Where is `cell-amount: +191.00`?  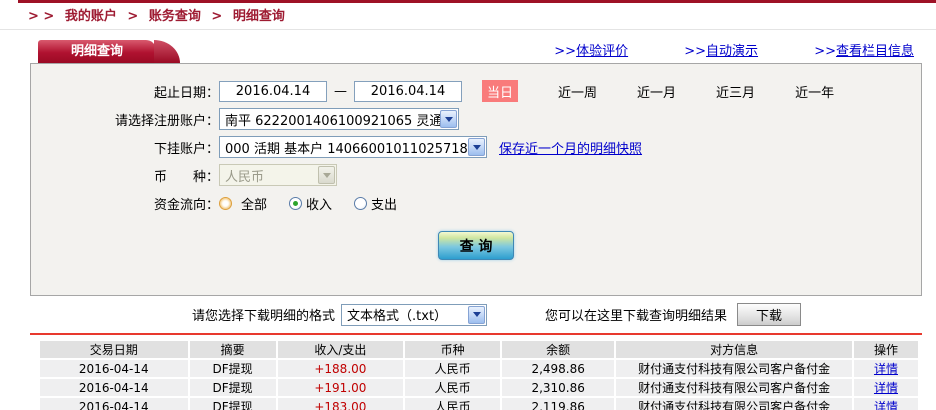
cell-amount: +191.00 is located at coordinates (340, 387).